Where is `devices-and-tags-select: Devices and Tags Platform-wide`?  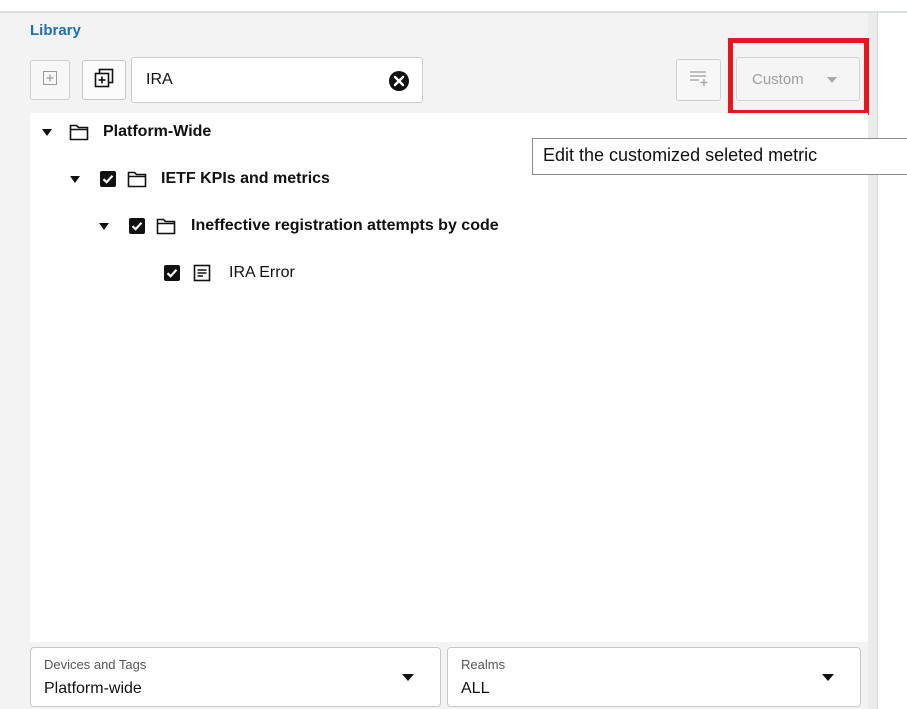 devices-and-tags-select: Devices and Tags Platform-wide is located at coordinates (235, 677).